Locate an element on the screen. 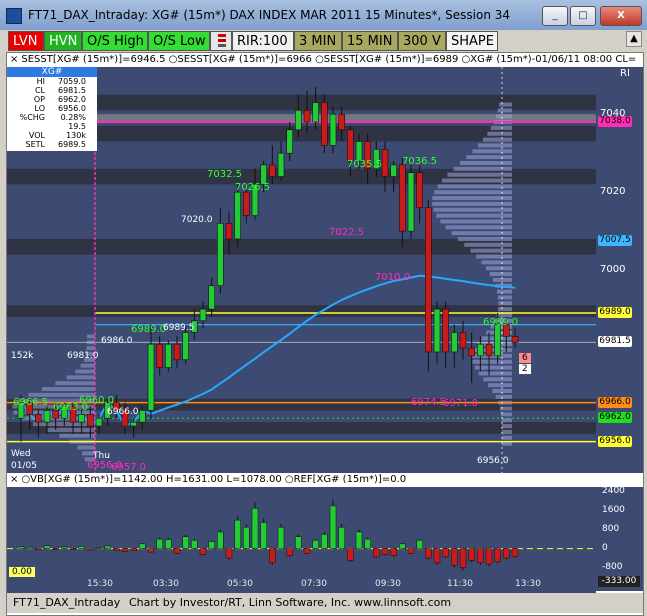 The height and width of the screenshot is (616, 647). price-tag: 6956.0 is located at coordinates (615, 441).